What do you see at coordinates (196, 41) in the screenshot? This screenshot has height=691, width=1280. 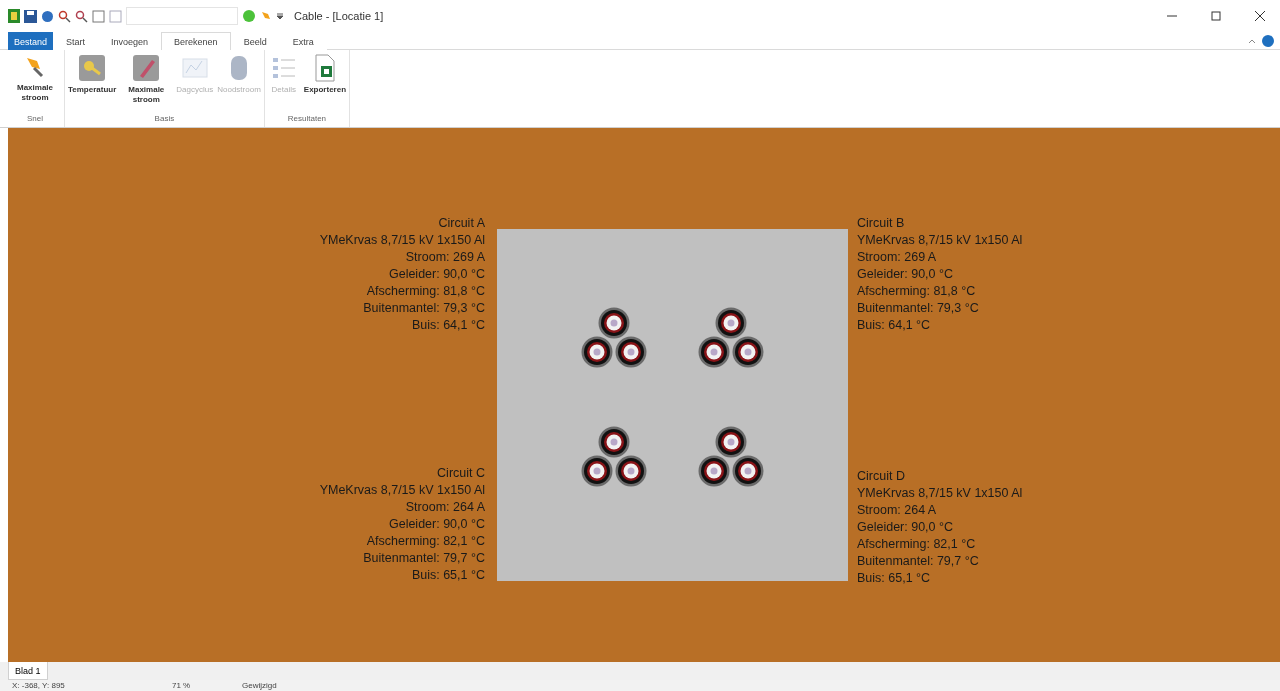 I see `ribbon-tab: Berekenen` at bounding box center [196, 41].